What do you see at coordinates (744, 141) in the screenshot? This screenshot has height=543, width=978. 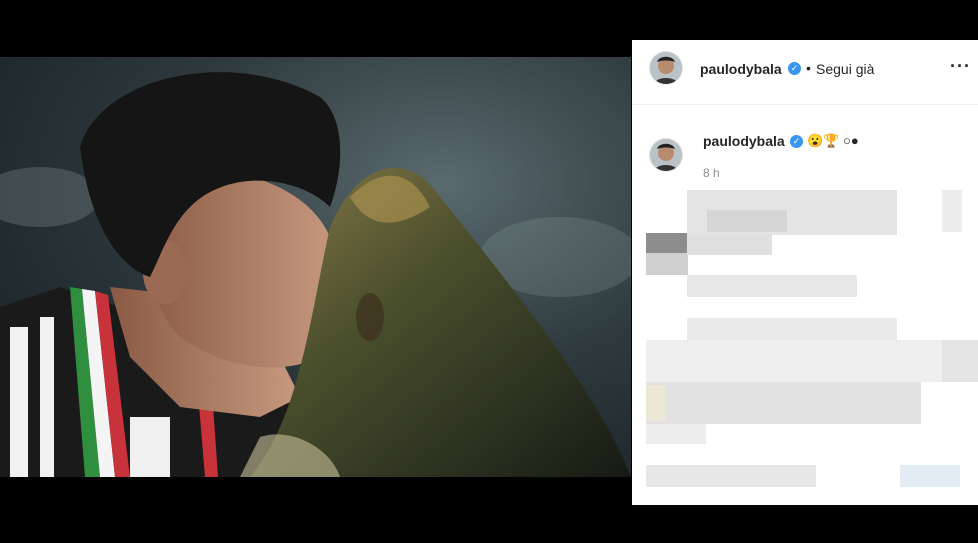 I see `caption-username: paulodybala` at bounding box center [744, 141].